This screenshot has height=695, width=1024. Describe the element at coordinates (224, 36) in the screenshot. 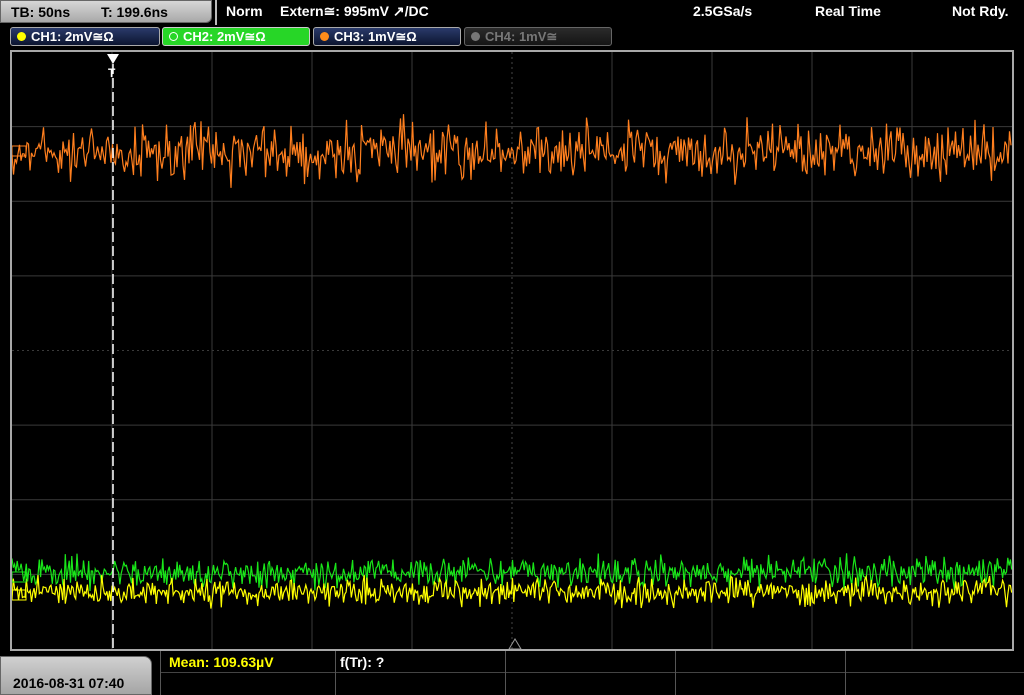

I see `channel-2-label: CH2: 2mV≅Ω` at that location.